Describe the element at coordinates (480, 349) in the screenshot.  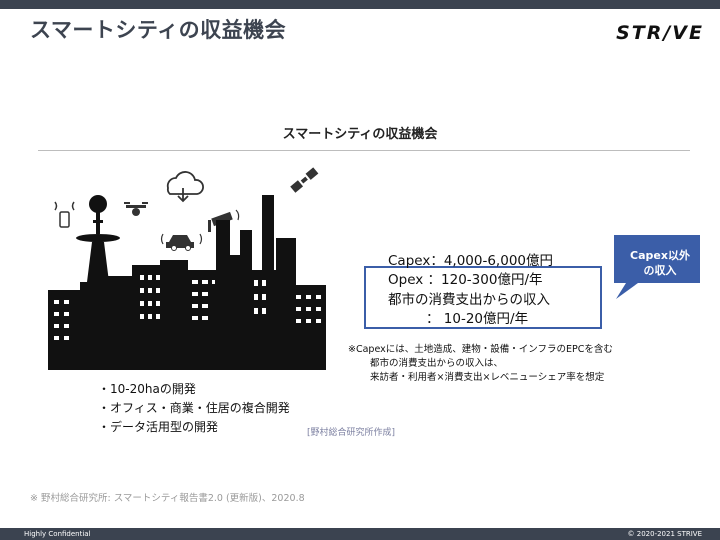
I see `note-line-1: ※Capexには、土地造成、建物・設備・インフラのEPCを含む` at that location.